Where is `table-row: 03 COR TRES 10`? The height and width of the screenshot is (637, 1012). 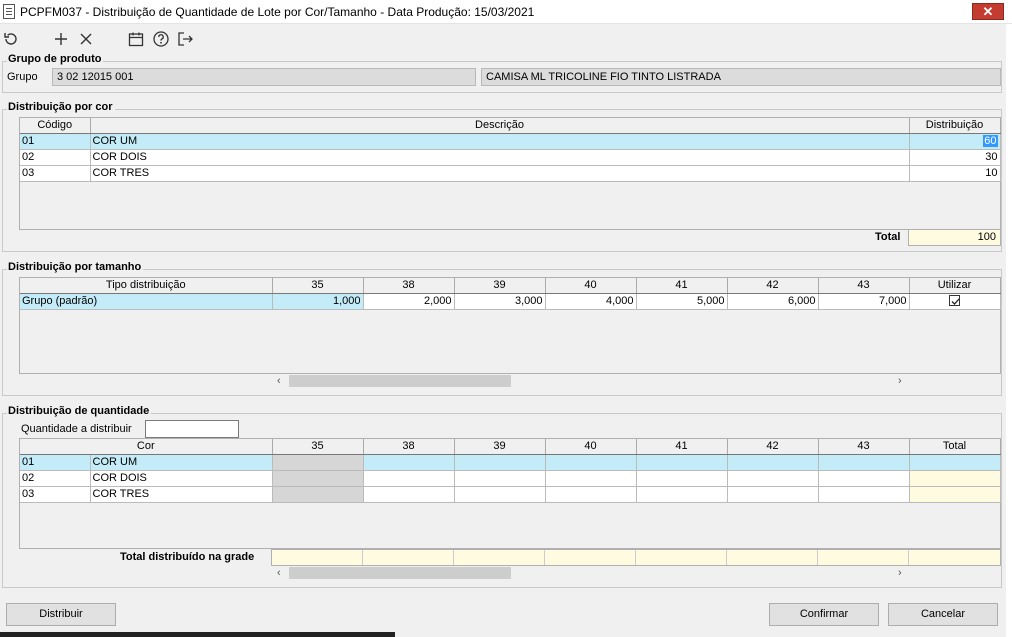
table-row: 03 COR TRES 10 is located at coordinates (510, 173).